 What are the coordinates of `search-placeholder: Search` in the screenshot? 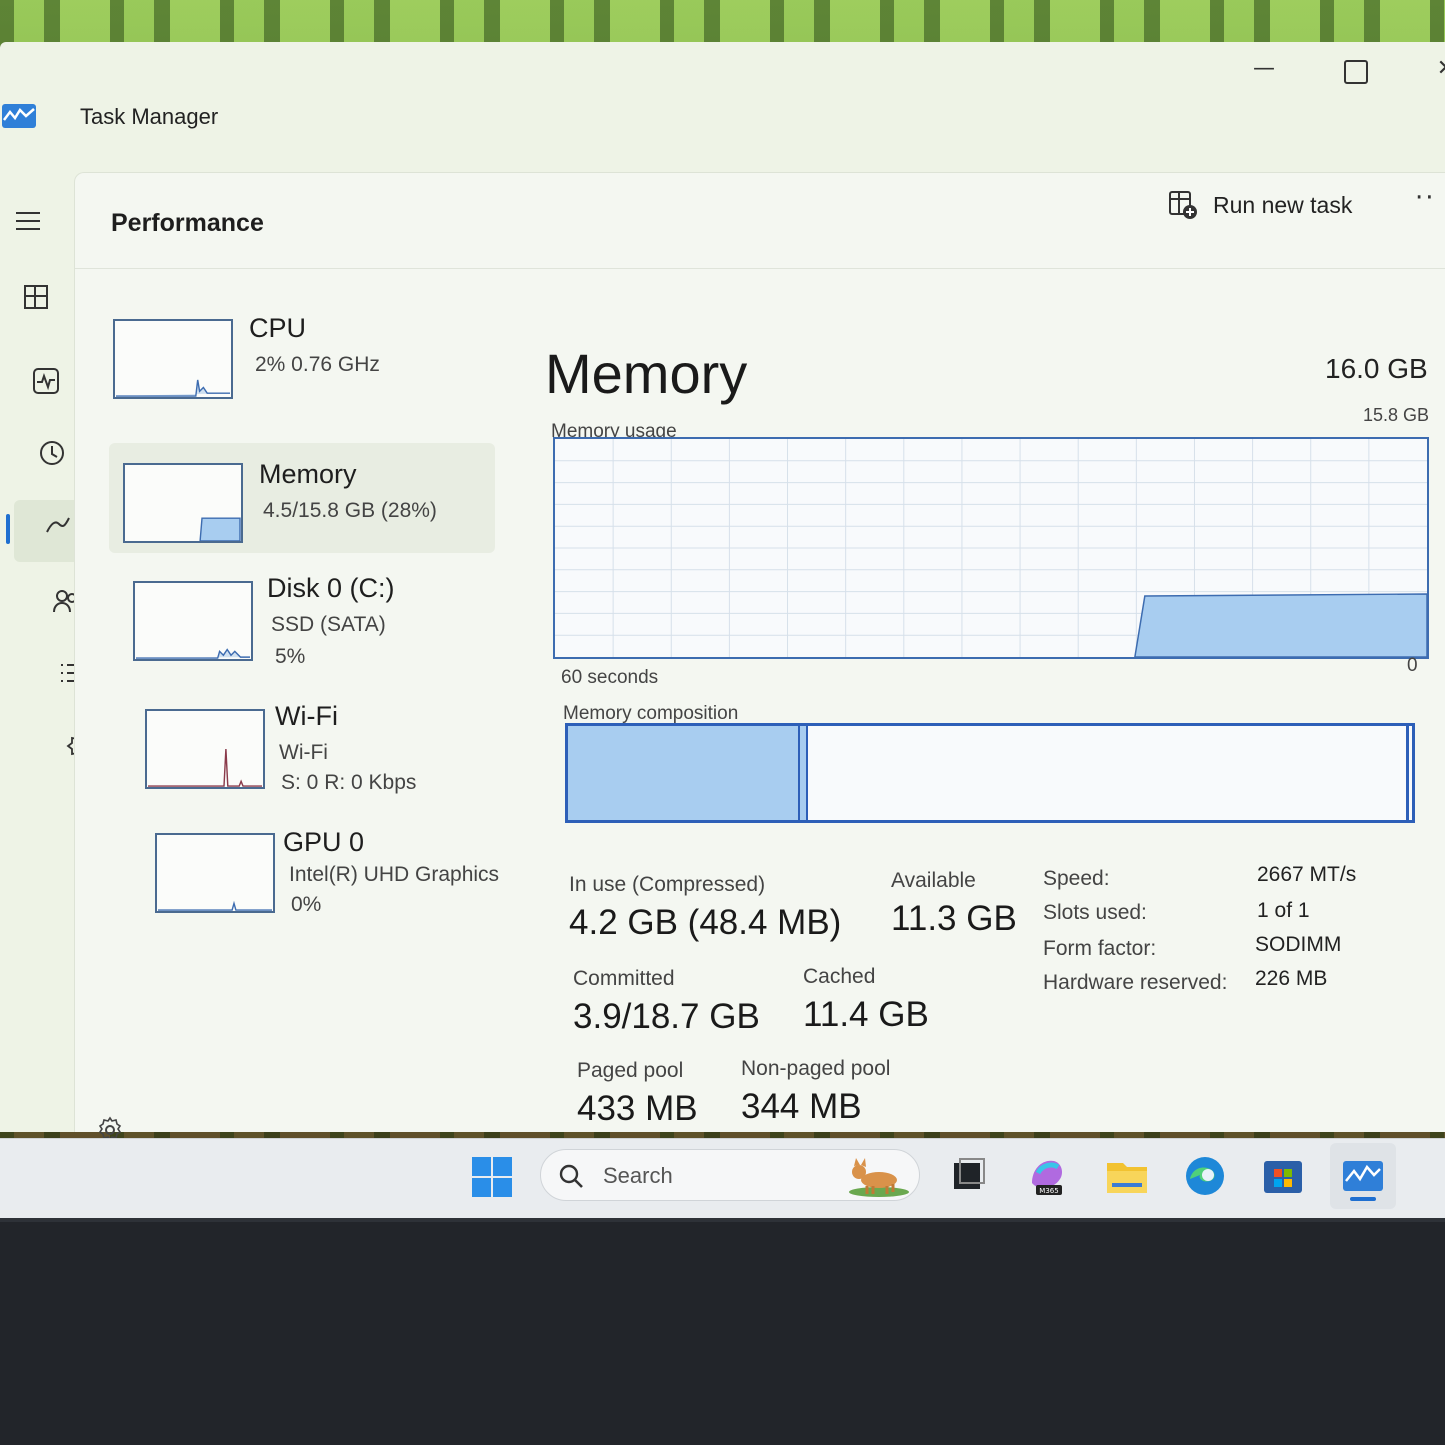 It's located at (638, 1175).